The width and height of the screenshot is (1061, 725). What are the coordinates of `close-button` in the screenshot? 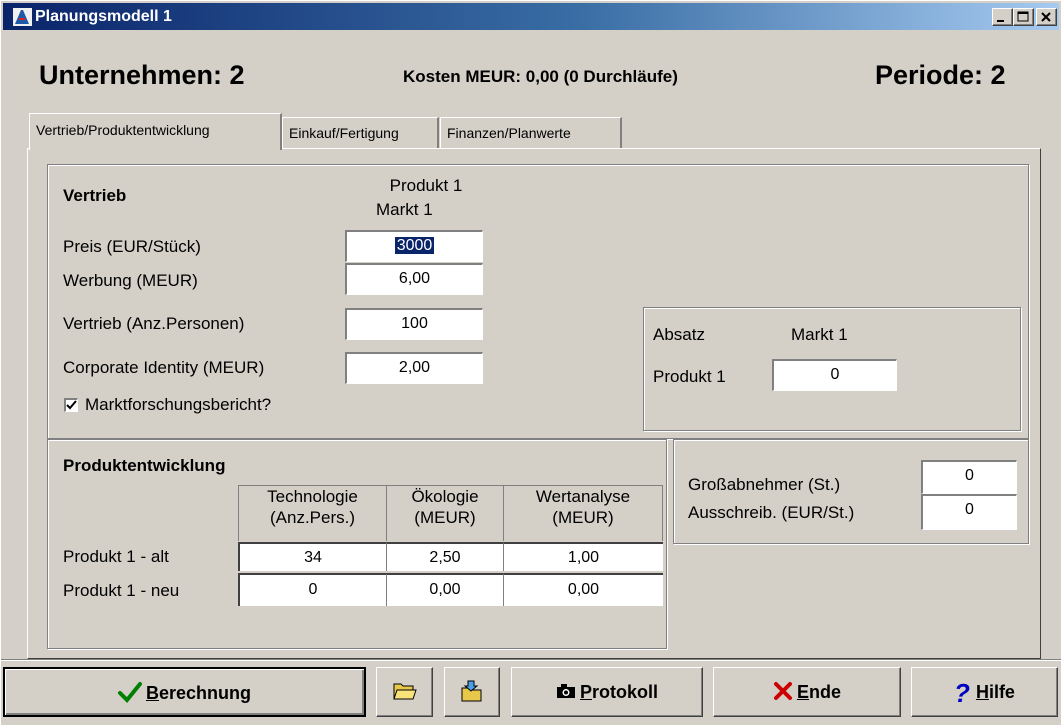 It's located at (1046, 17).